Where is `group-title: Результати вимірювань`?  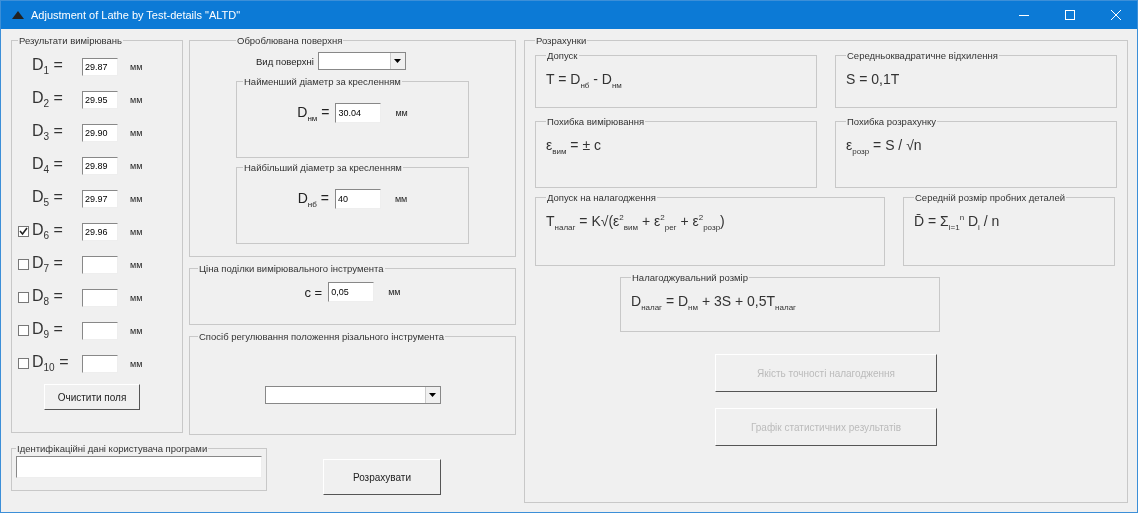
group-title: Результати вимірювань is located at coordinates (70, 40).